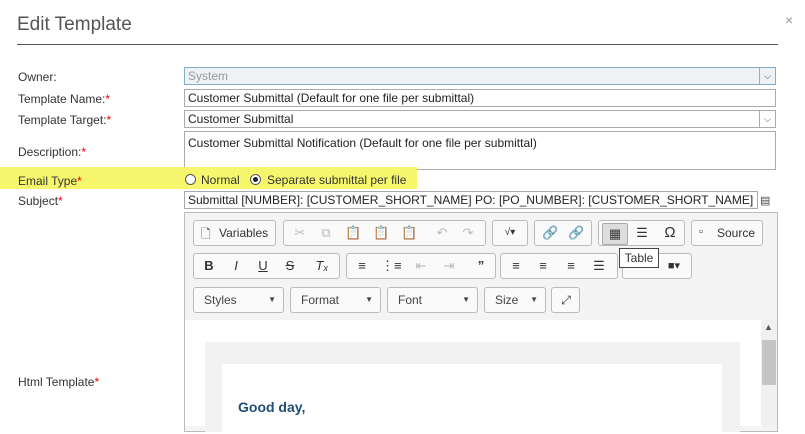  I want to click on maximize-button: ⤢, so click(565, 300).